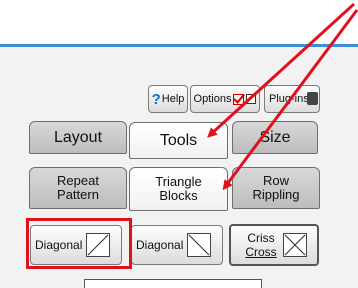 The image size is (358, 288). I want to click on puzzle-icon, so click(312, 98).